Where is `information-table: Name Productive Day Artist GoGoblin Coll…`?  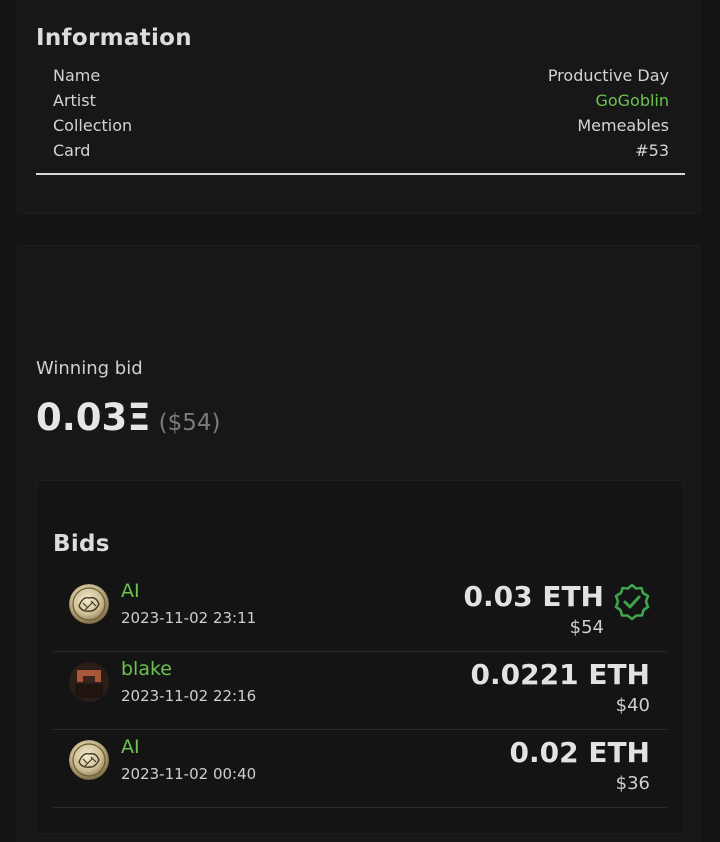 information-table: Name Productive Day Artist GoGoblin Coll… is located at coordinates (360, 119).